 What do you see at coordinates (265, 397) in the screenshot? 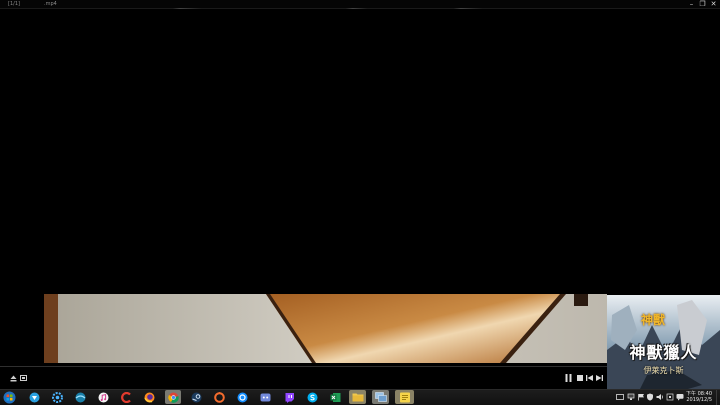
I see `discord-icon` at bounding box center [265, 397].